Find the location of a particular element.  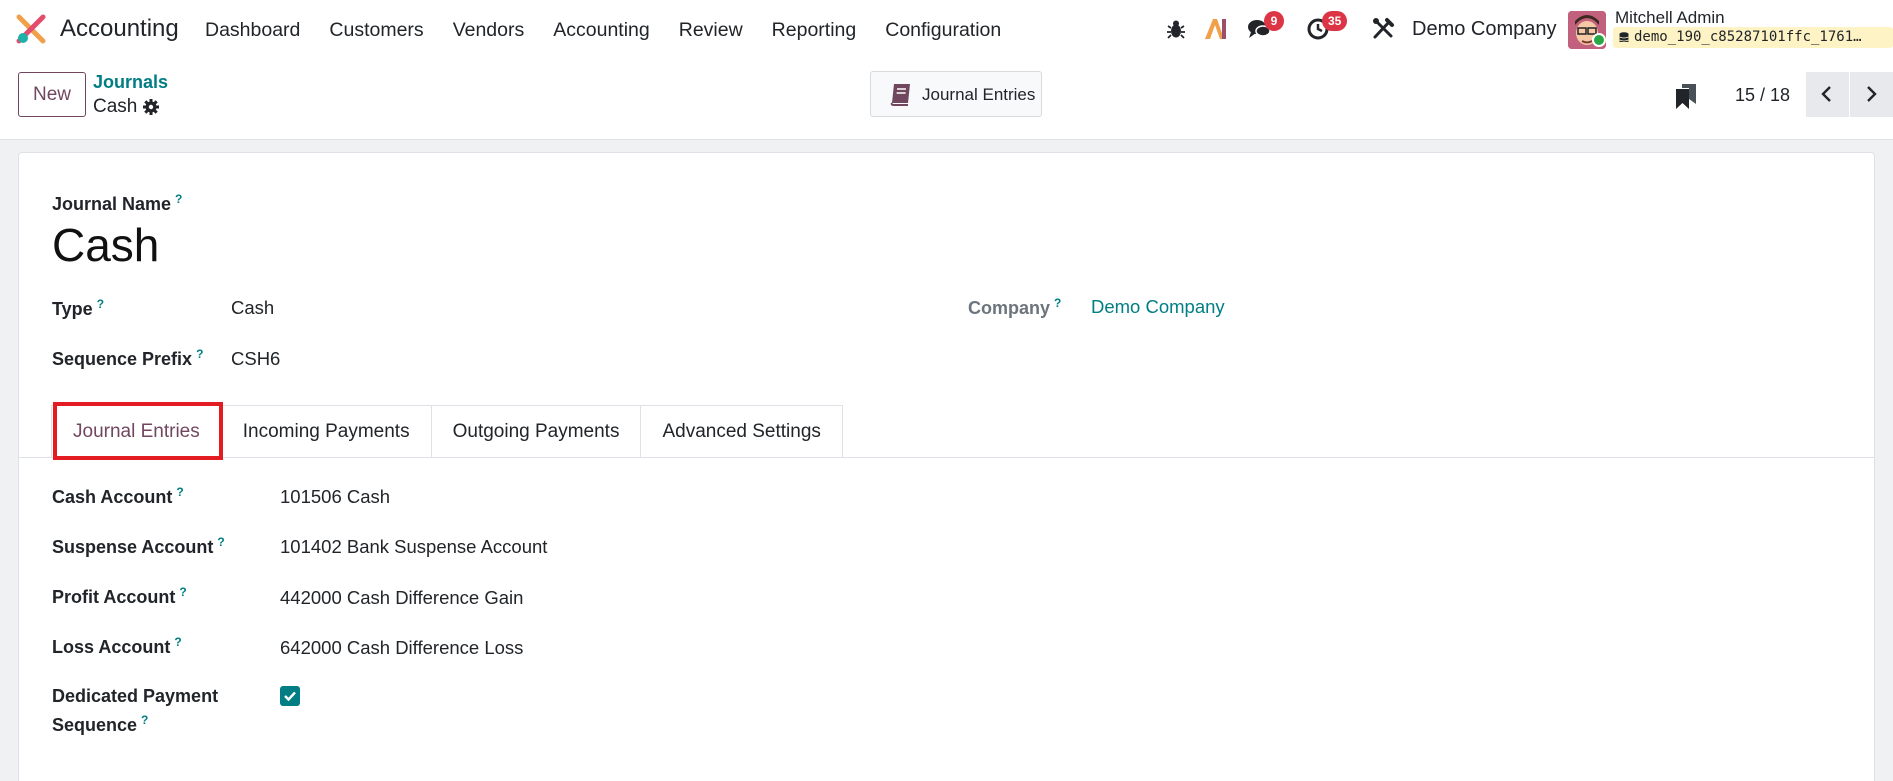

checkmark-icon is located at coordinates (290, 696).